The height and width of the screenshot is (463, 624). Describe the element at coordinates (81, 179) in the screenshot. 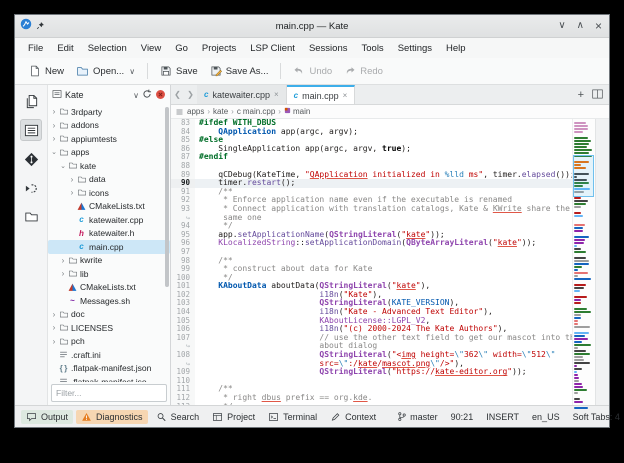

I see `folder-file-icon` at that location.